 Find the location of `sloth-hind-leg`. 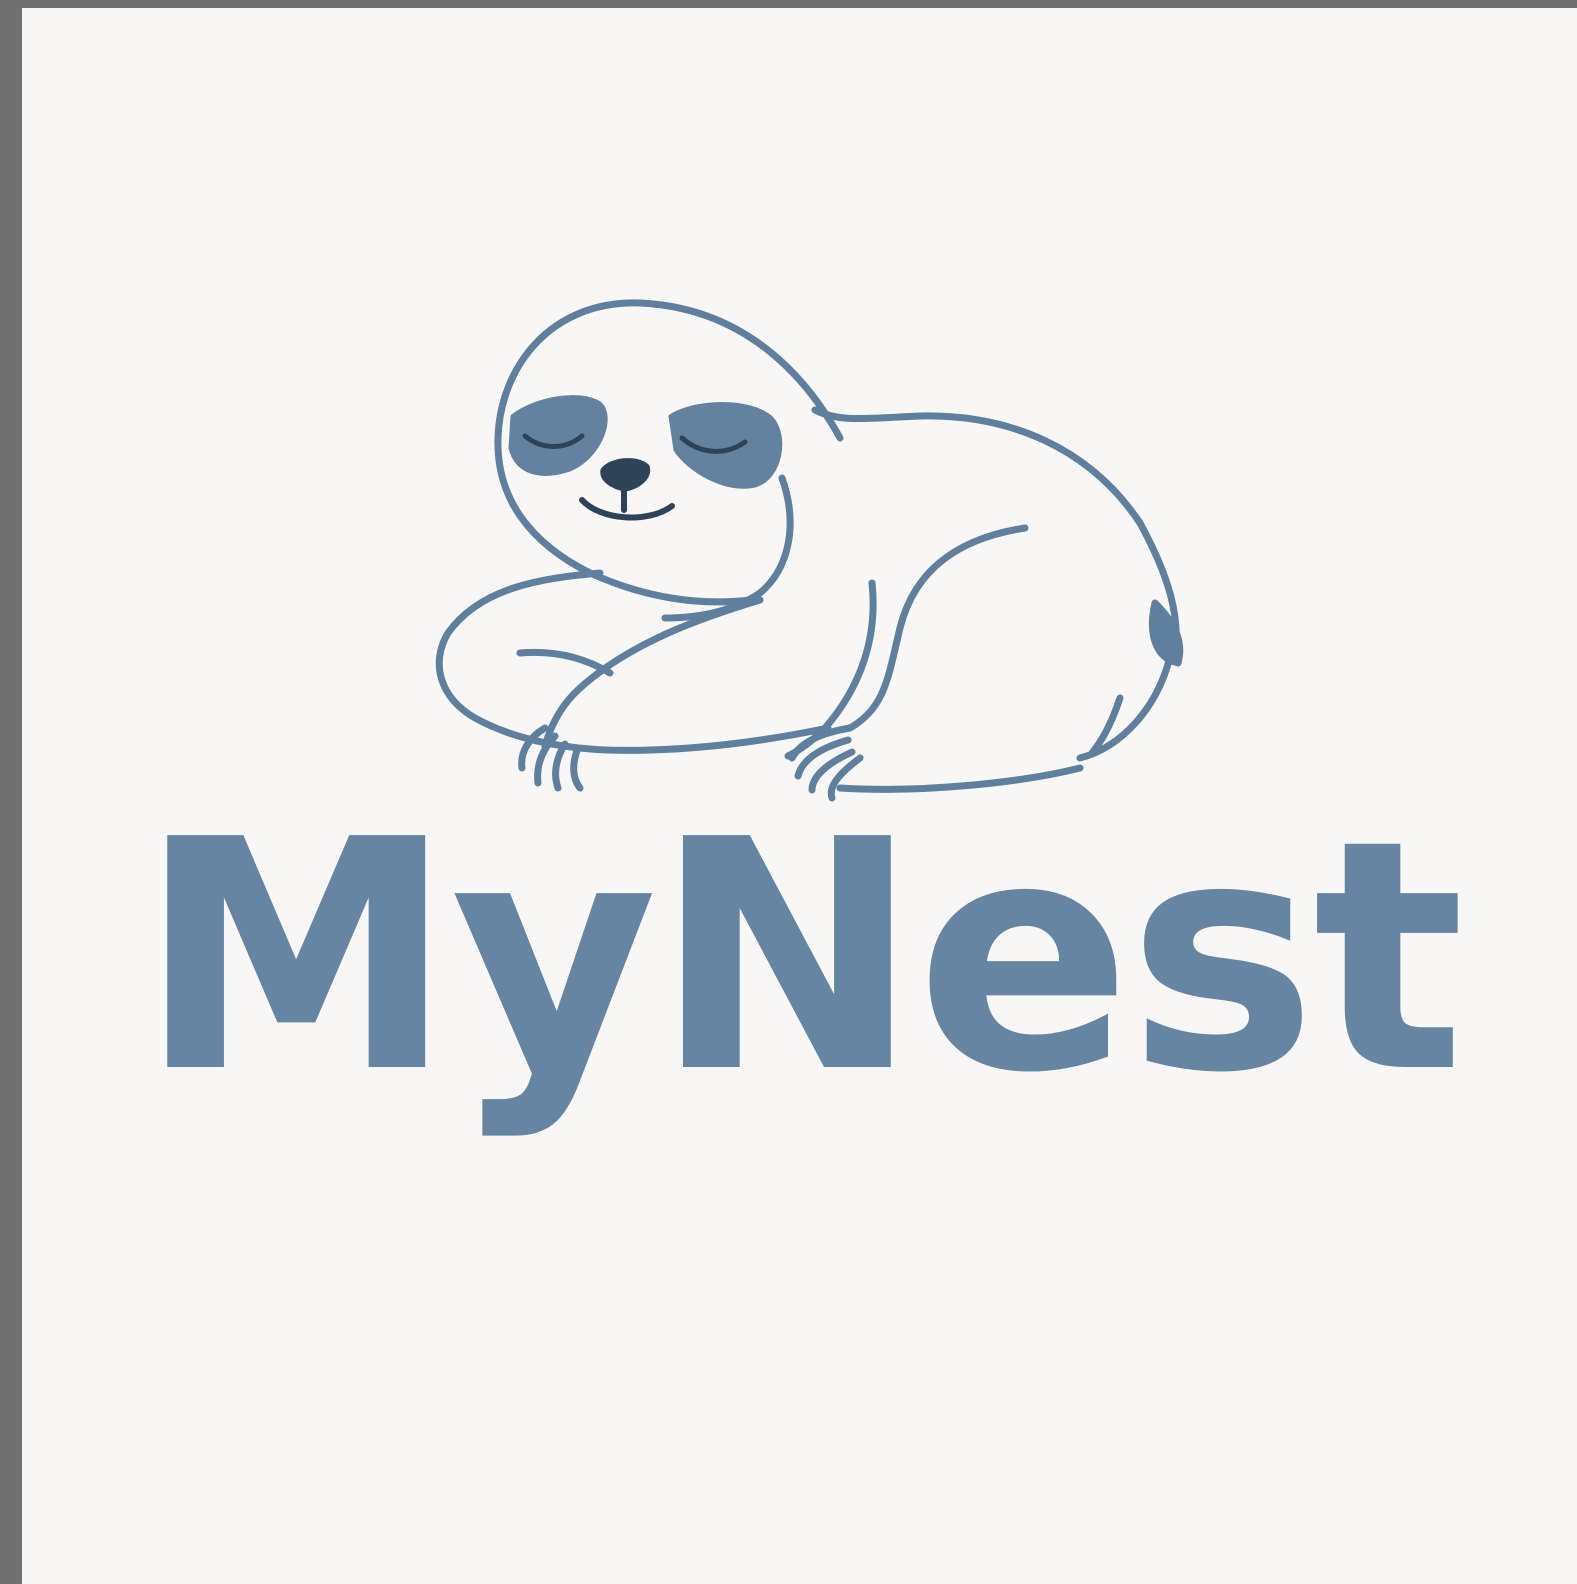

sloth-hind-leg is located at coordinates (937, 628).